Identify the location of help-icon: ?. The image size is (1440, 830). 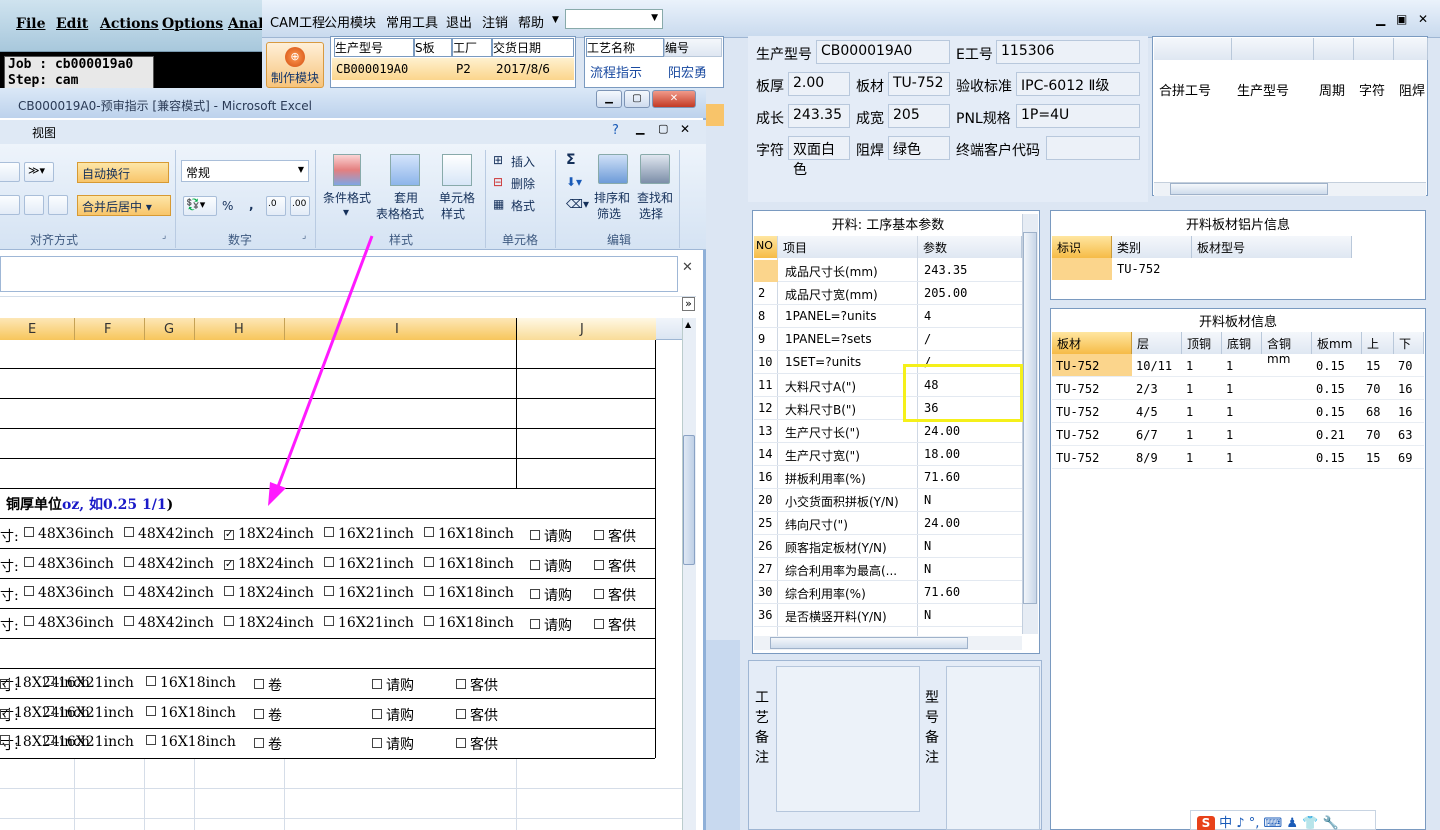
(615, 130).